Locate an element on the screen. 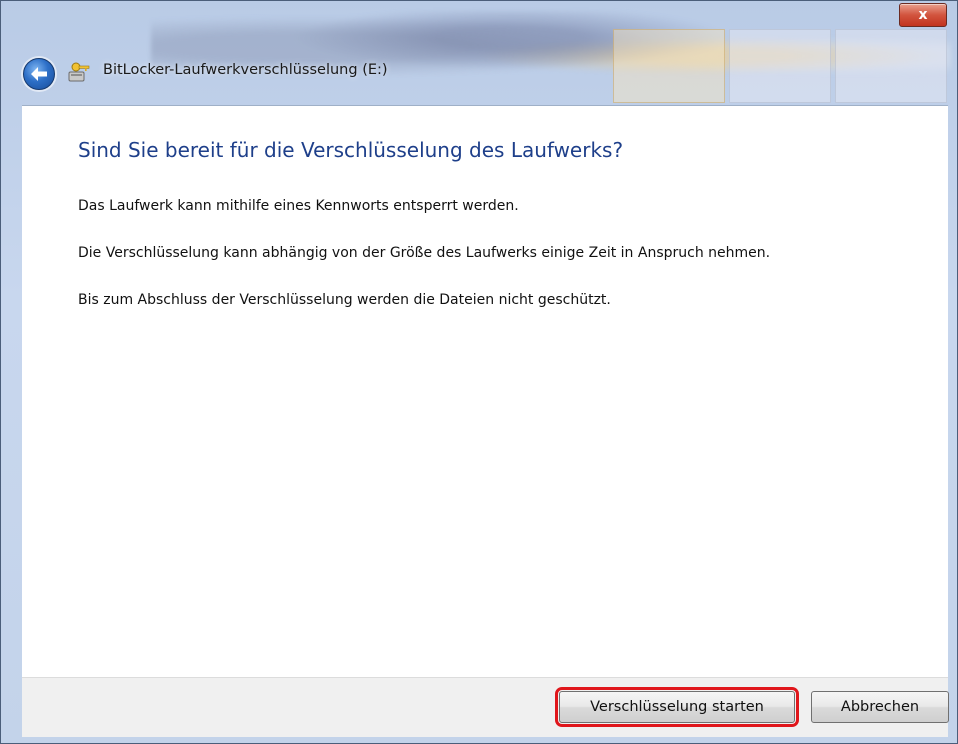 The width and height of the screenshot is (958, 744). back-arrow-icon is located at coordinates (39, 74).